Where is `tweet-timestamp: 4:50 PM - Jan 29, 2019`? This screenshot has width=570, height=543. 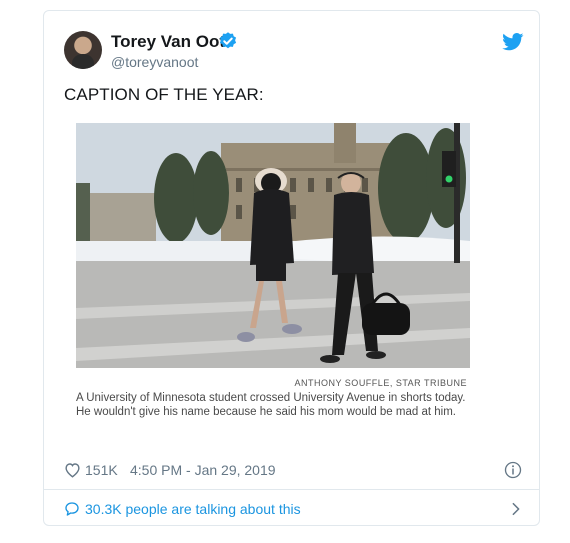 tweet-timestamp: 4:50 PM - Jan 29, 2019 is located at coordinates (203, 470).